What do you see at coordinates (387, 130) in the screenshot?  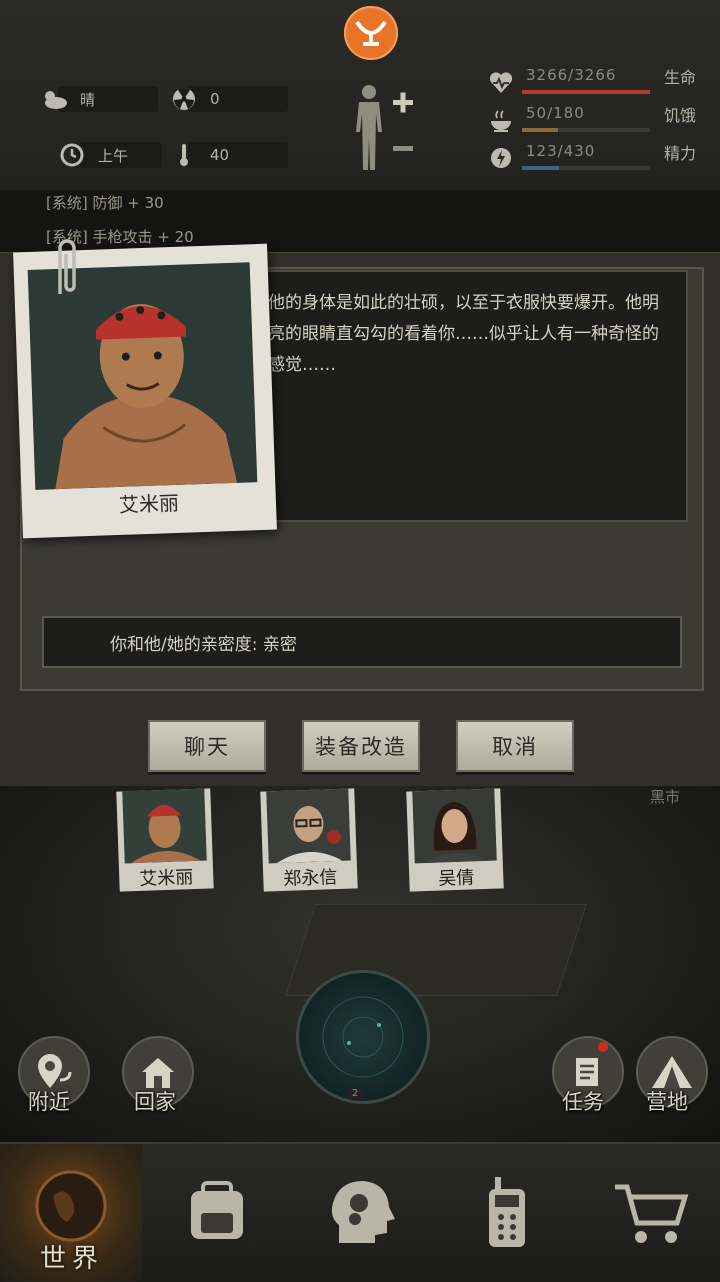 I see `body-status-figure` at bounding box center [387, 130].